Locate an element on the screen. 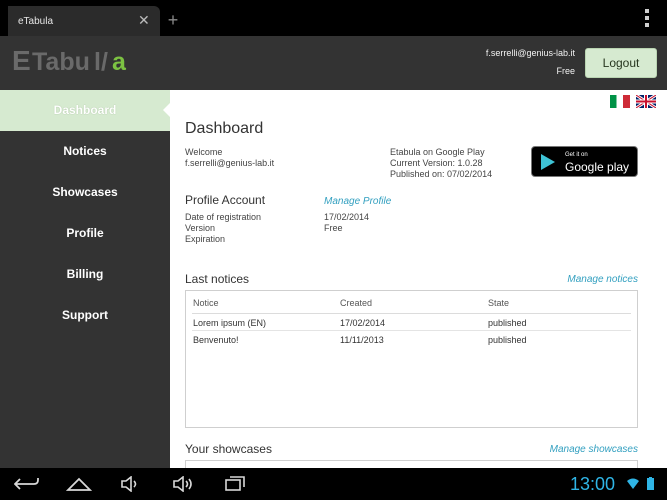  column-header: Created is located at coordinates (356, 303).